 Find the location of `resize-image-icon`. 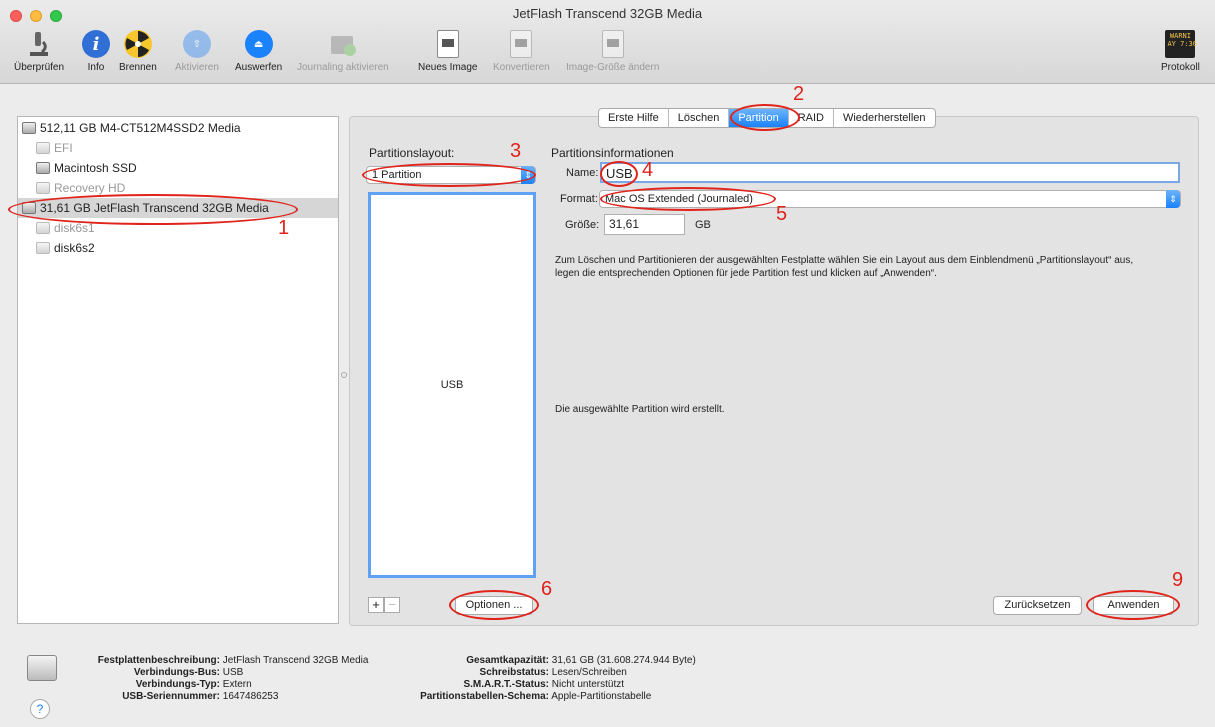

resize-image-icon is located at coordinates (613, 44).